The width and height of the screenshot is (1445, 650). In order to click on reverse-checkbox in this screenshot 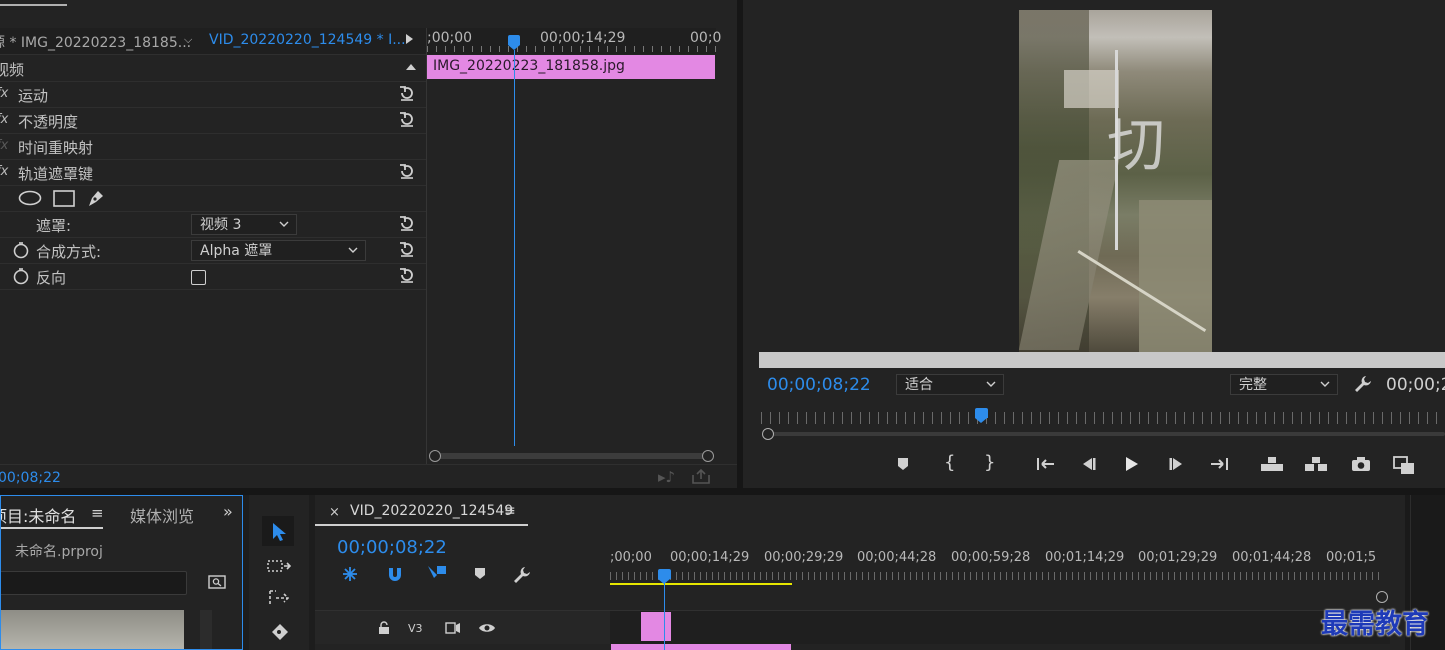, I will do `click(198, 277)`.